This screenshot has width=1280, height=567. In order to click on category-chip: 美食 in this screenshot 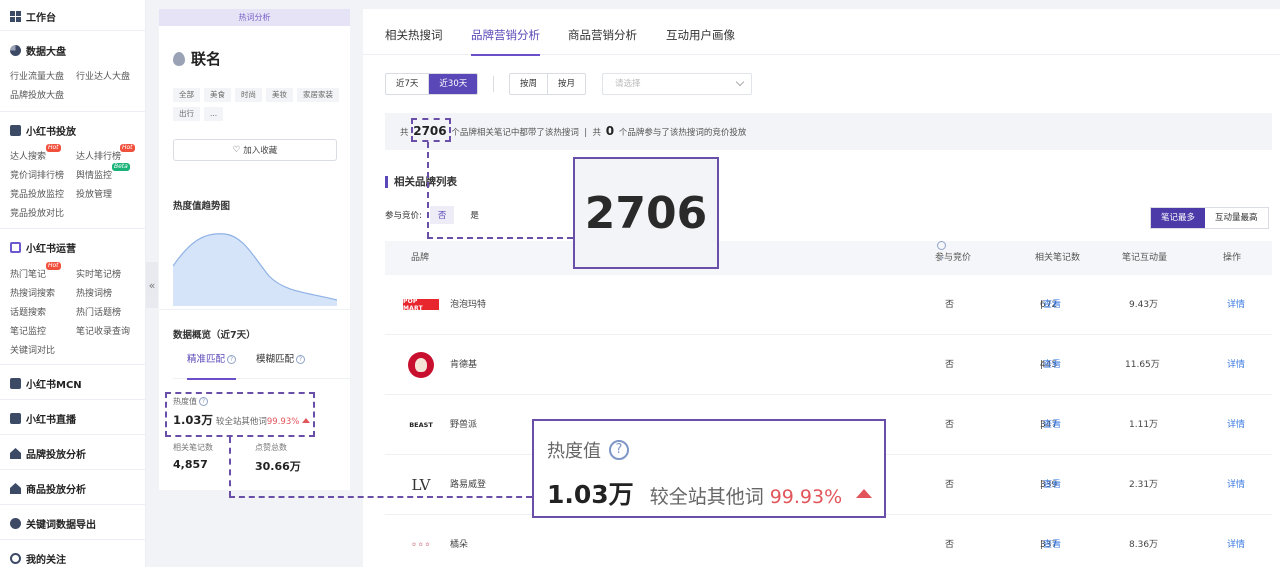, I will do `click(217, 95)`.